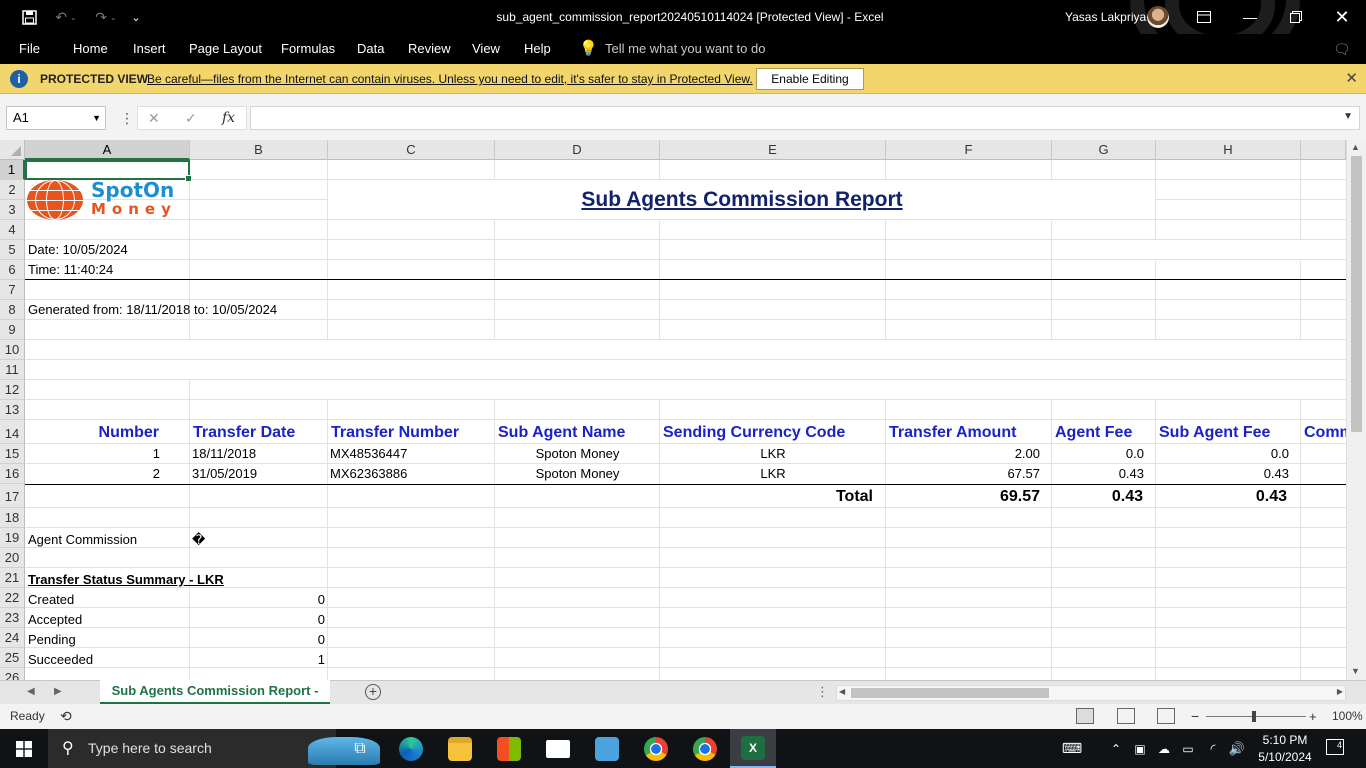 The image size is (1366, 768). What do you see at coordinates (1340, 691) in the screenshot?
I see `scroll-right-icon: ▶` at bounding box center [1340, 691].